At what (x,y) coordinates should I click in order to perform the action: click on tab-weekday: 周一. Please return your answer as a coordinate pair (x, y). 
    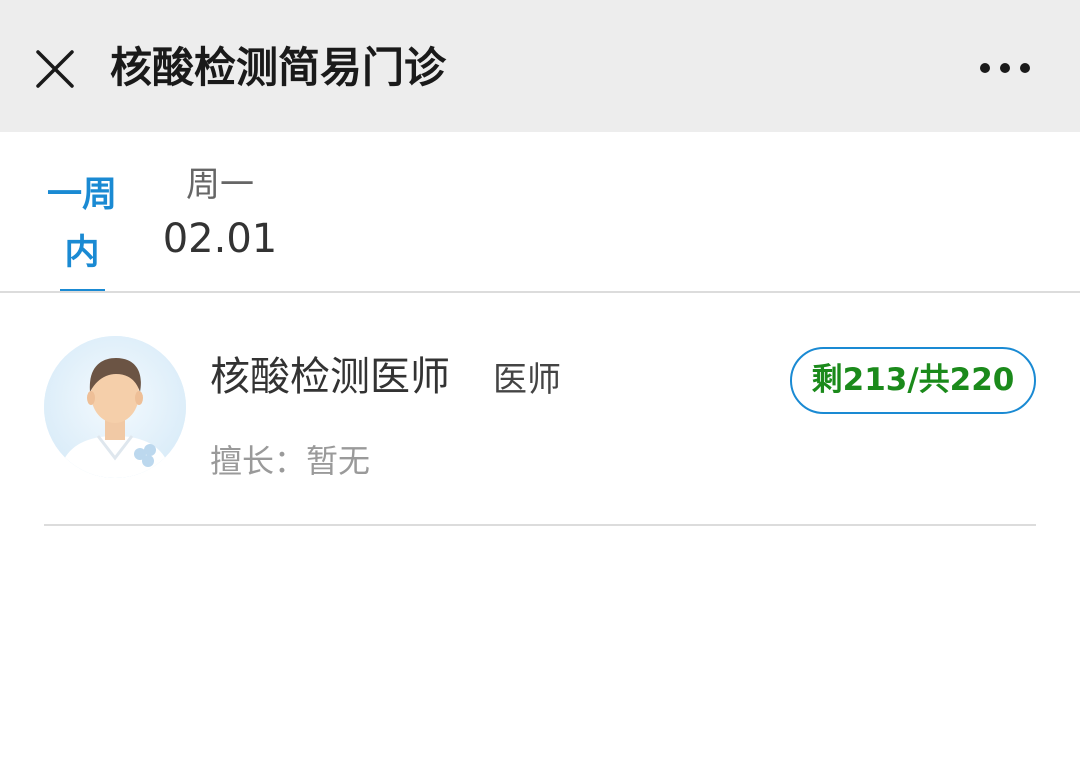
    Looking at the image, I should click on (220, 185).